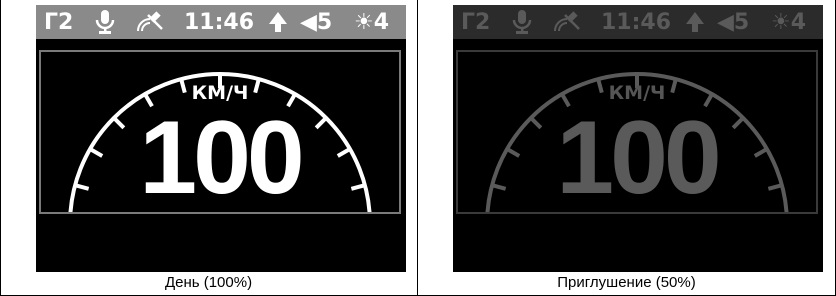 The width and height of the screenshot is (836, 296). What do you see at coordinates (626, 282) in the screenshot?
I see `caption-dimmed: Приглушение (50%)` at bounding box center [626, 282].